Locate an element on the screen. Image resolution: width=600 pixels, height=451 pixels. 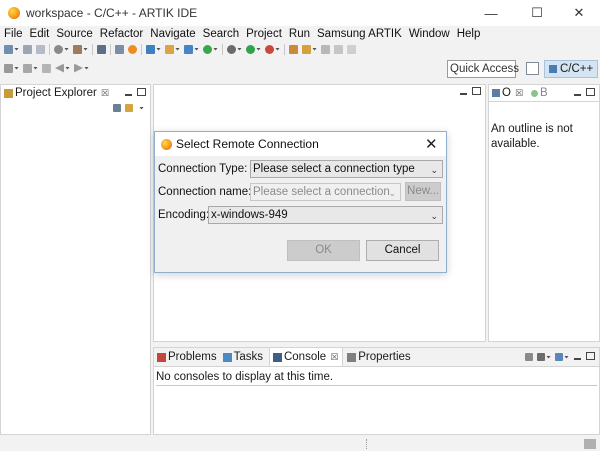
quick-access-input: Quick Access is located at coordinates (483, 69).